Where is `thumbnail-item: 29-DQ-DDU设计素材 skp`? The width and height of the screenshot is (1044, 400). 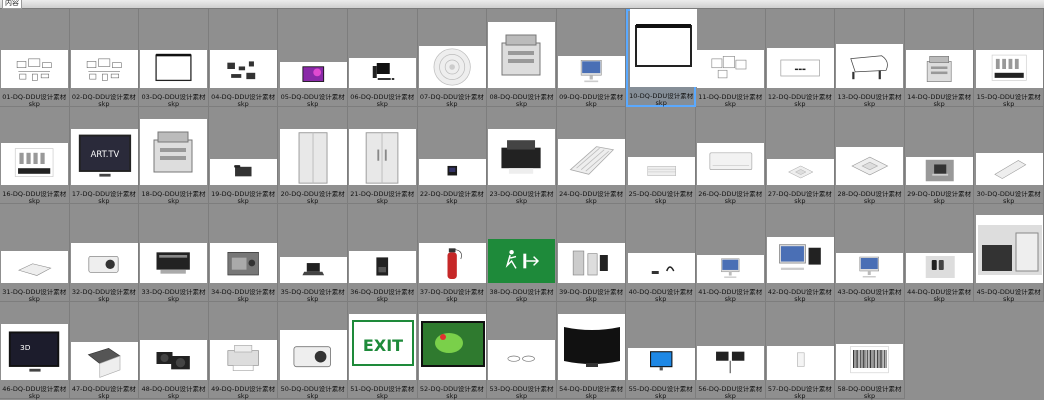
thumbnail-item: 29-DQ-DDU设计素材 skp is located at coordinates (939, 155).